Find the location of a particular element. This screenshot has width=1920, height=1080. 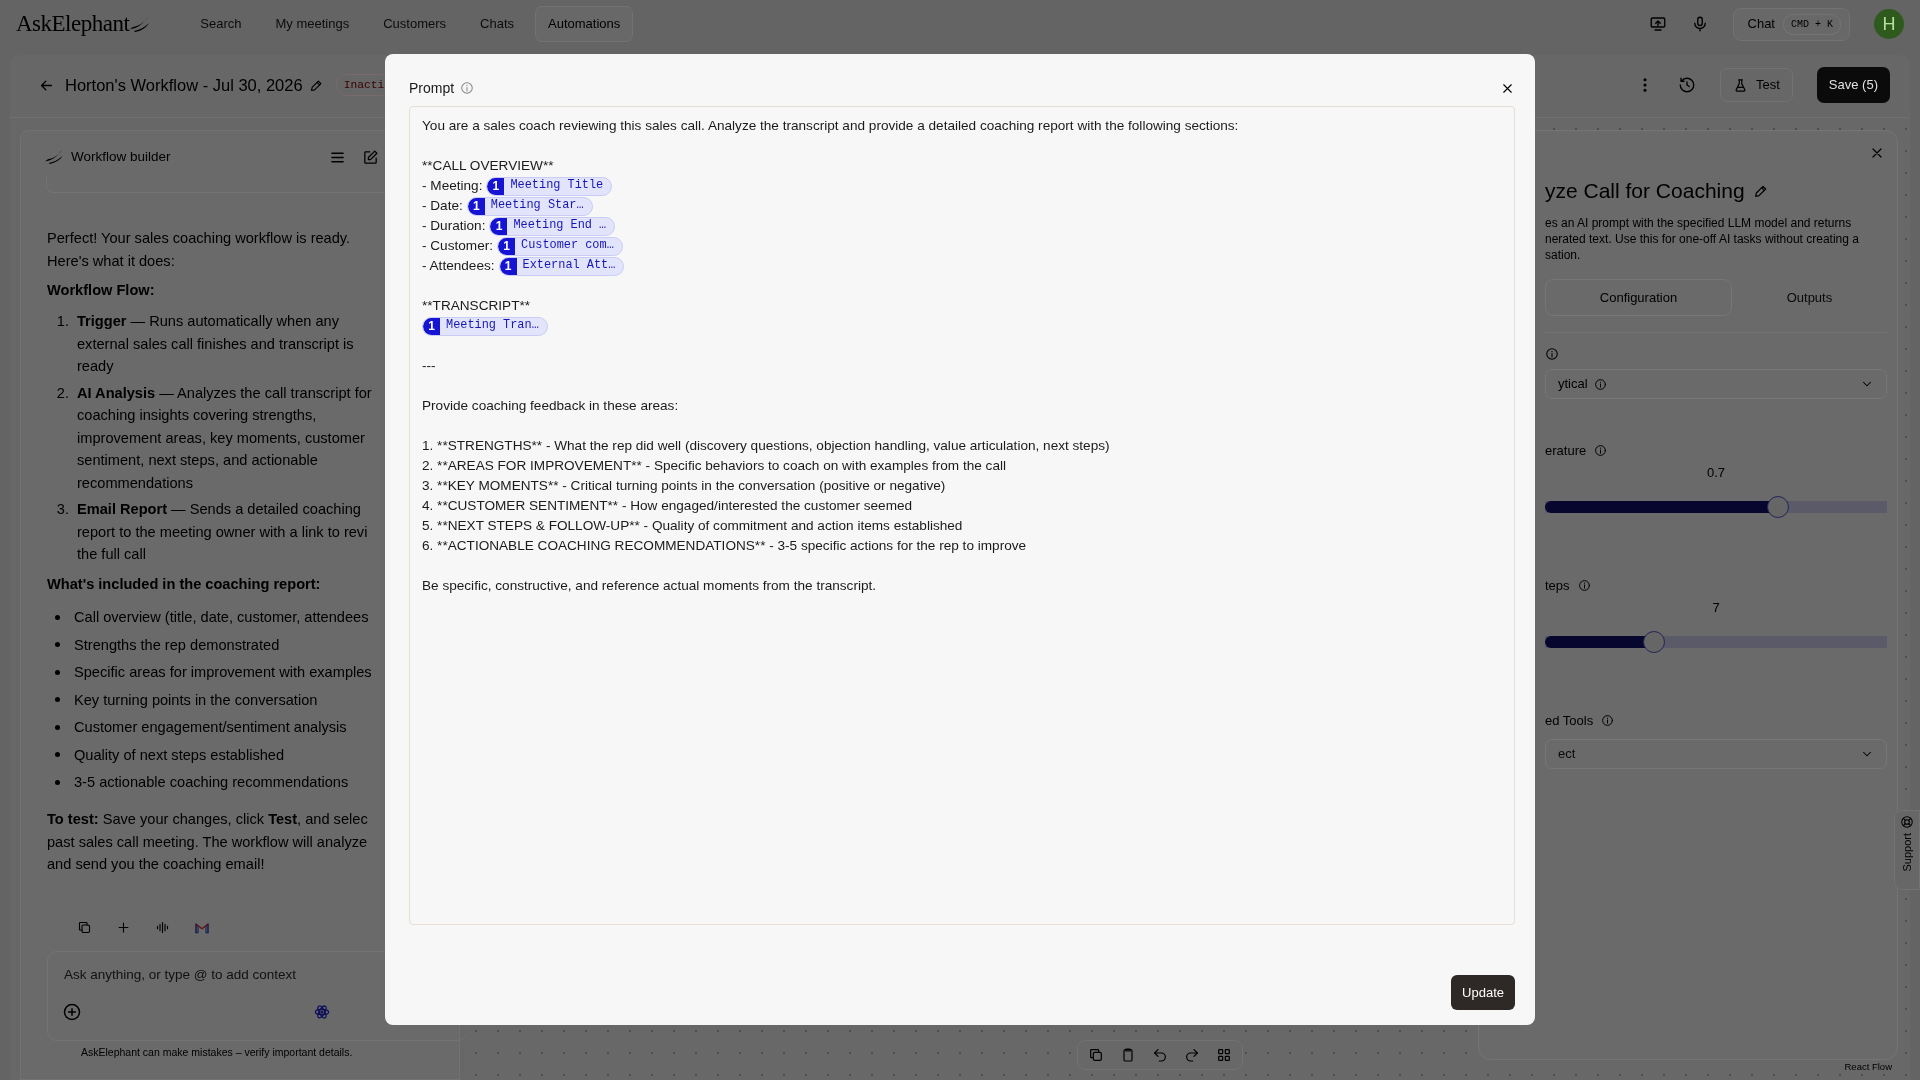

support-label: Support is located at coordinates (1906, 852).